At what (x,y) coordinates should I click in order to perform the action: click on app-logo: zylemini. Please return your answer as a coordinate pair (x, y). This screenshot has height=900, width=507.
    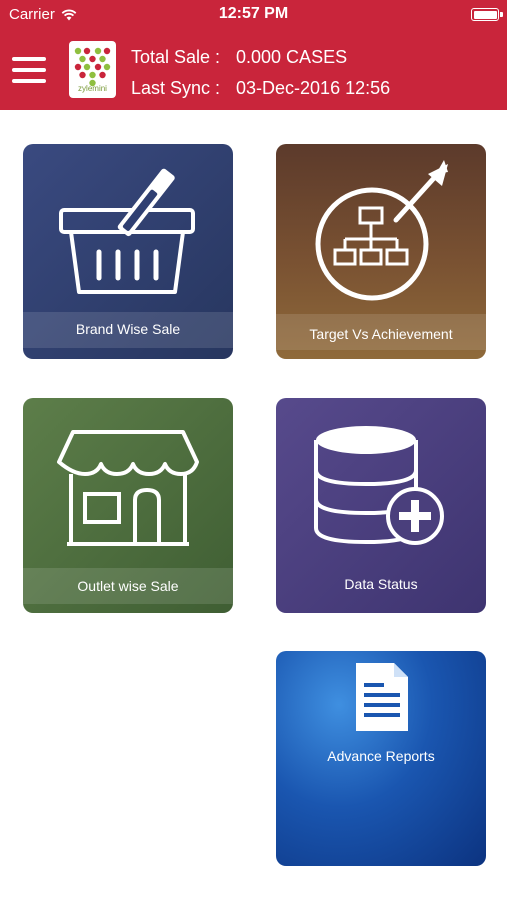
    Looking at the image, I should click on (92, 69).